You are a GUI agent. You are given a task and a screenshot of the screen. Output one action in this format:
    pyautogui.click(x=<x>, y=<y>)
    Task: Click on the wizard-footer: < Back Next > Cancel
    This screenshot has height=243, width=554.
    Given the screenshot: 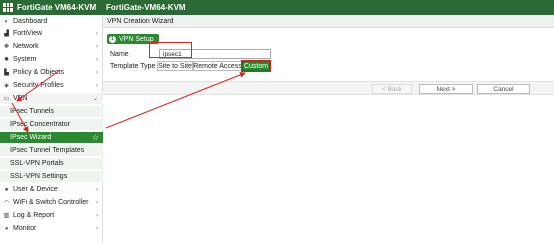 What is the action you would take?
    pyautogui.click(x=328, y=88)
    